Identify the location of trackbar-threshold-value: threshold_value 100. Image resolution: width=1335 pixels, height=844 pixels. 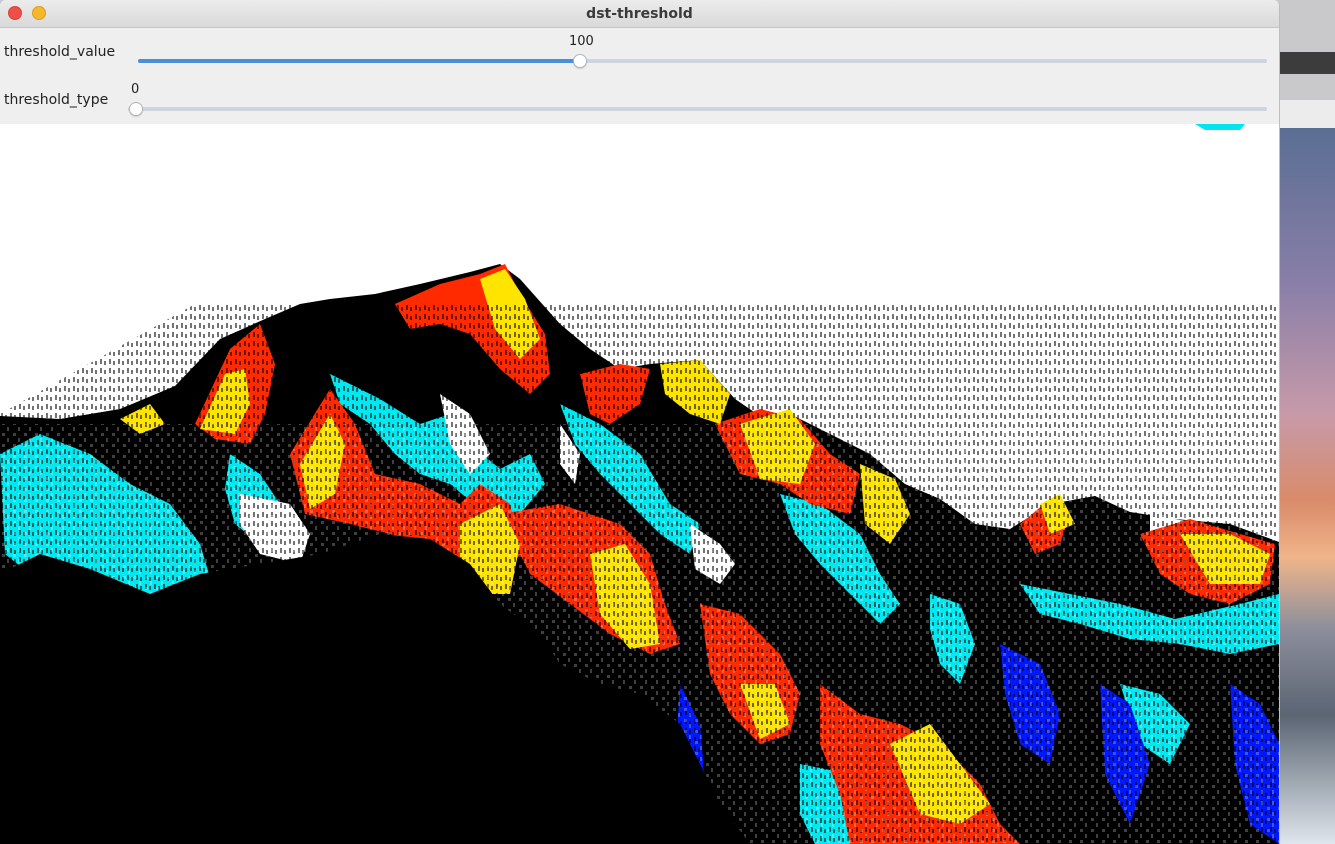
(639, 52).